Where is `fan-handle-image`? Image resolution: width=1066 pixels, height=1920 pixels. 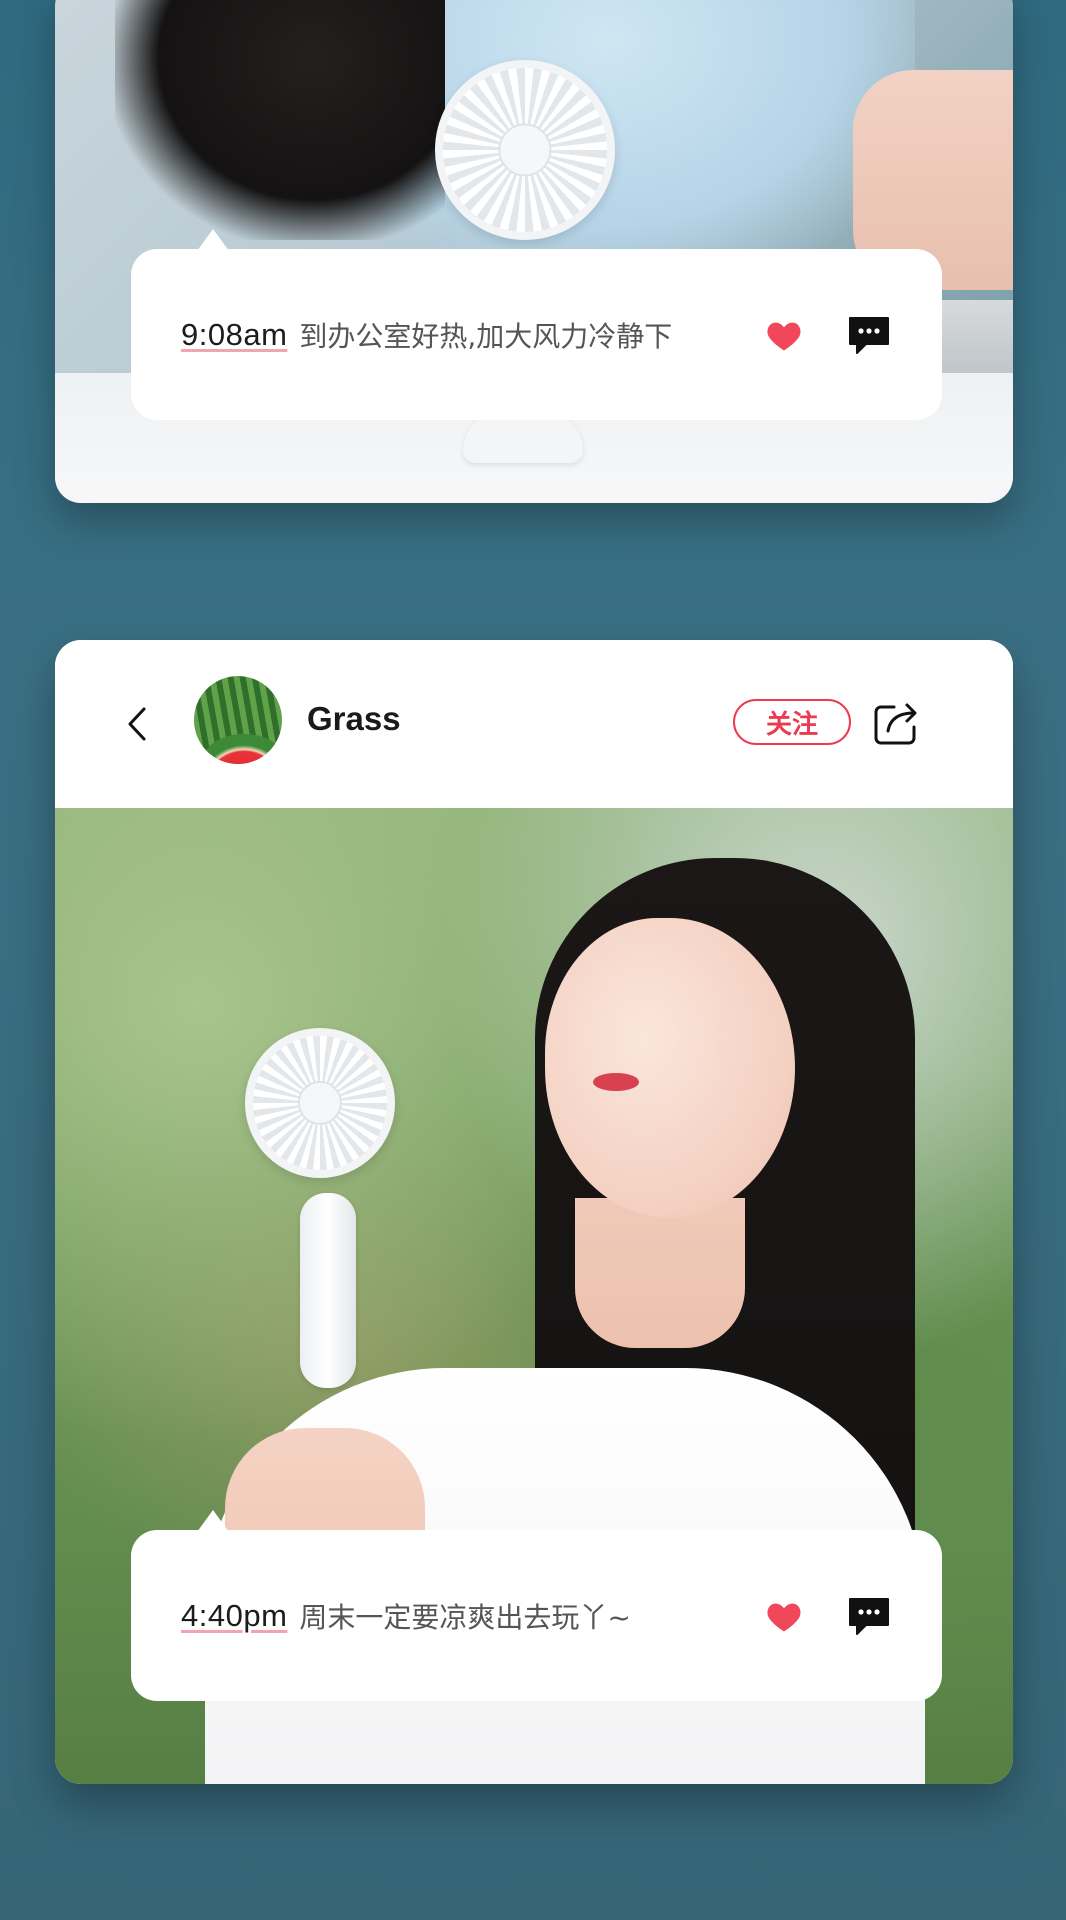 fan-handle-image is located at coordinates (328, 1290).